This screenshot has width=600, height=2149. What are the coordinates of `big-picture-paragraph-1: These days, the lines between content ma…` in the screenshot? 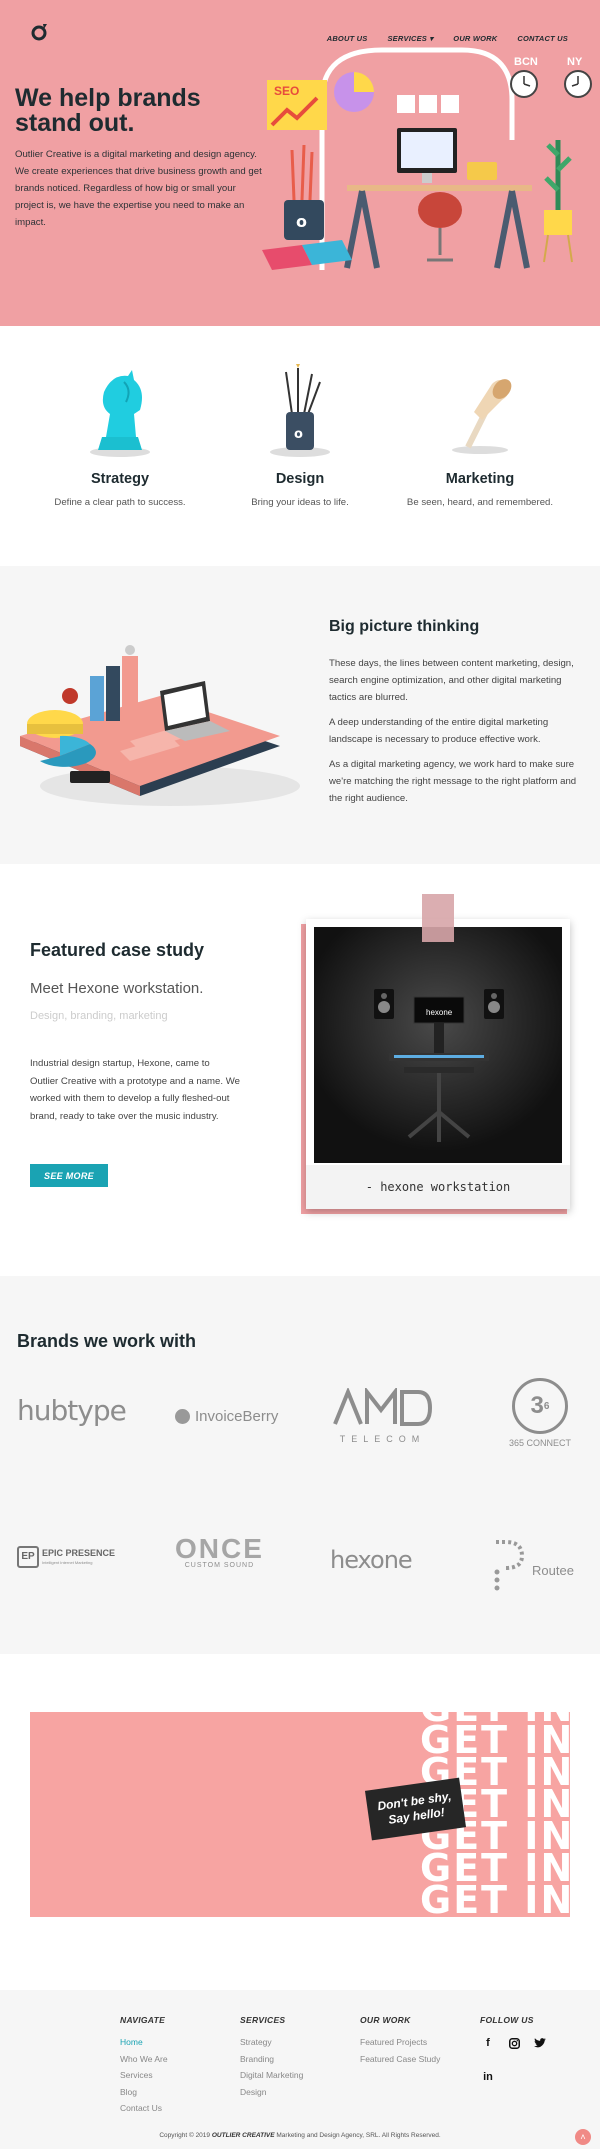 It's located at (451, 680).